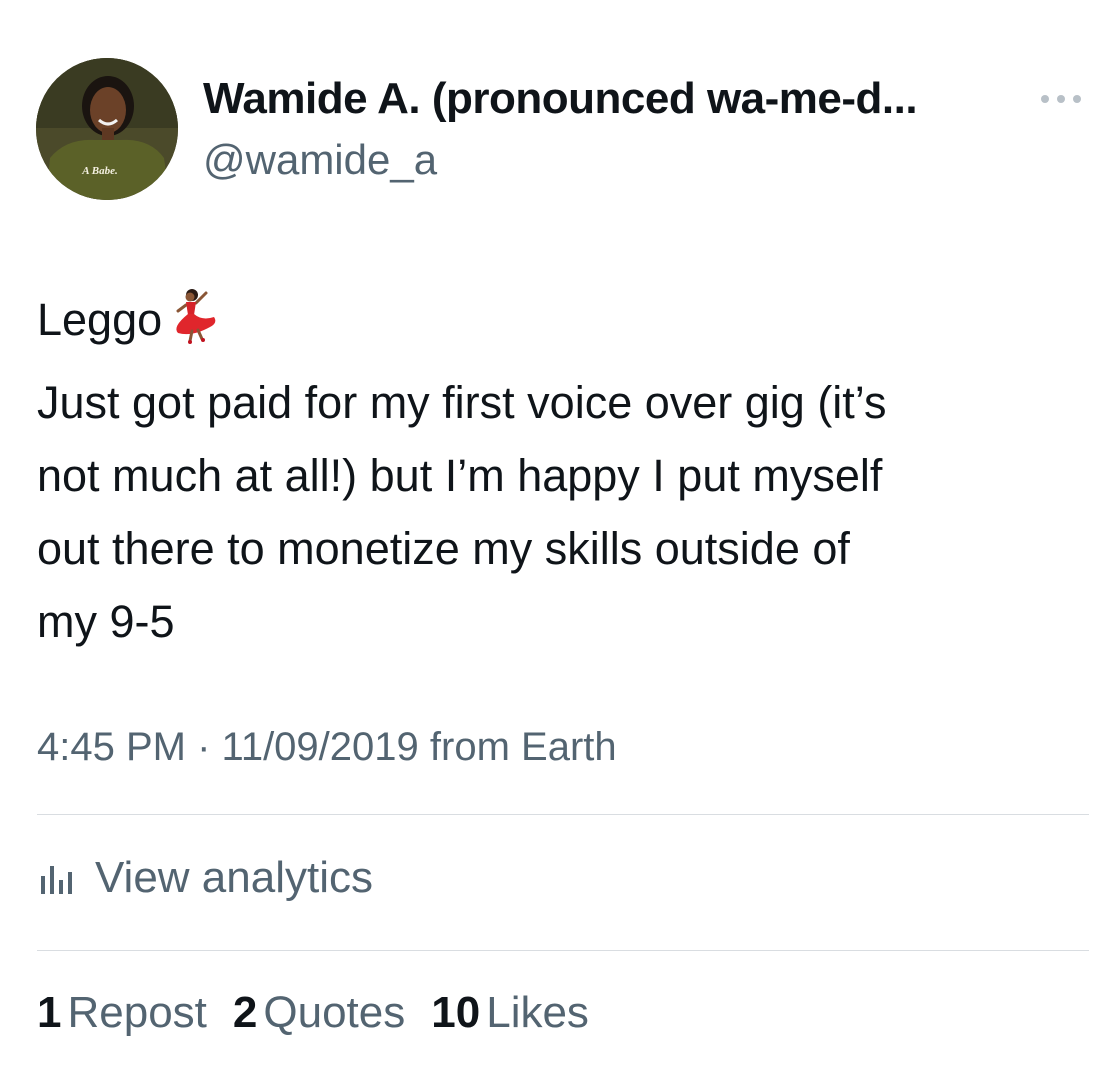 The height and width of the screenshot is (1073, 1100). I want to click on reposts-stat: 1 Repost, so click(122, 1013).